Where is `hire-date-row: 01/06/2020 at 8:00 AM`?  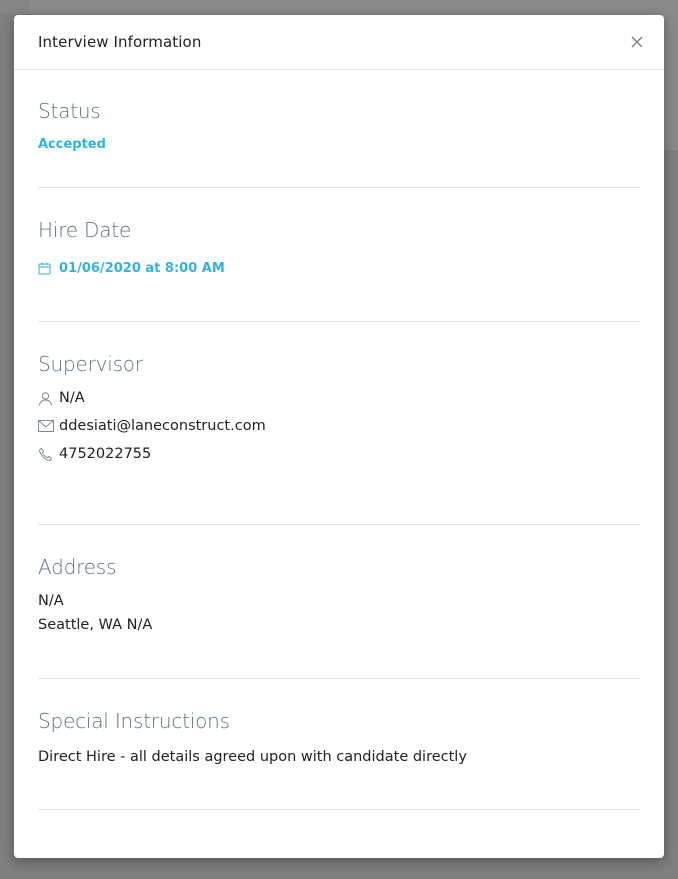
hire-date-row: 01/06/2020 at 8:00 AM is located at coordinates (339, 268).